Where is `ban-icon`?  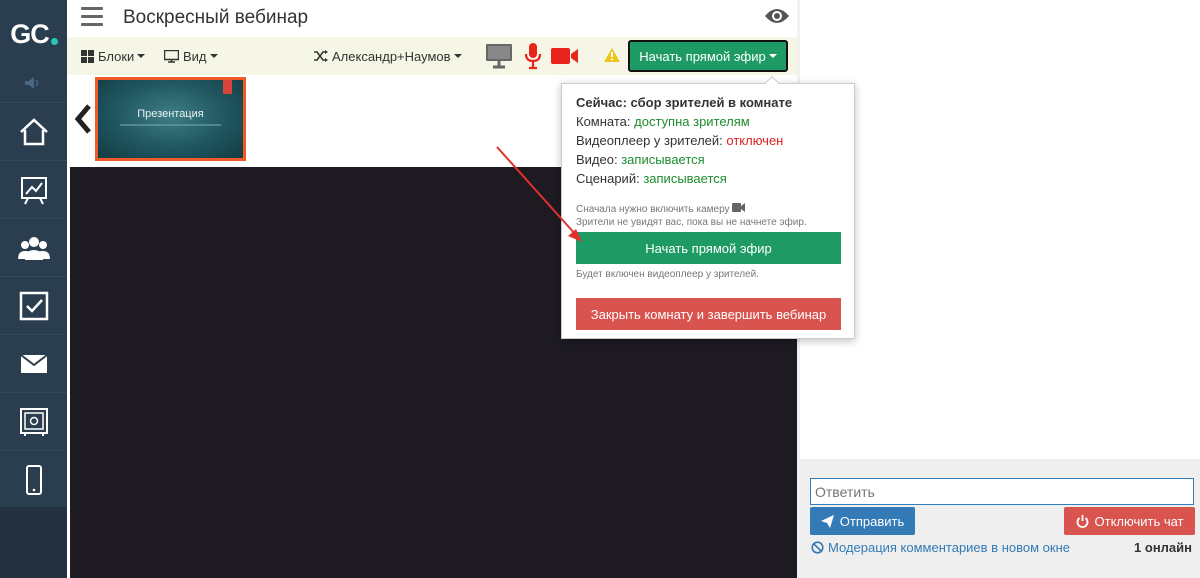 ban-icon is located at coordinates (817, 547).